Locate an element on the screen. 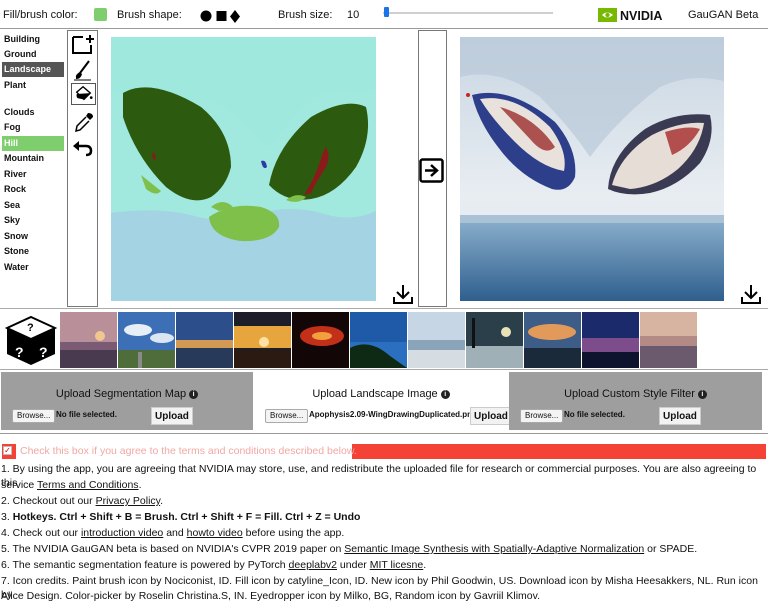 The height and width of the screenshot is (612, 768). diamond-shape-icon is located at coordinates (235, 16).